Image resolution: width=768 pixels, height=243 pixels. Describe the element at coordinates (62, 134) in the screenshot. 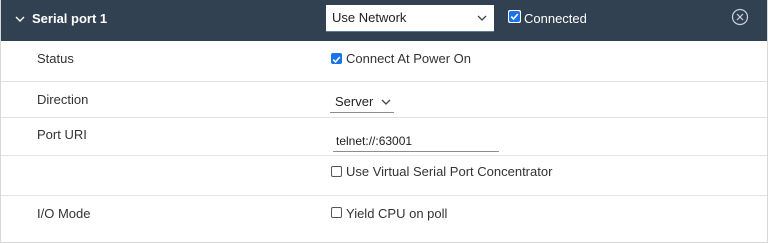

I see `port-uri-label: Port URI` at that location.